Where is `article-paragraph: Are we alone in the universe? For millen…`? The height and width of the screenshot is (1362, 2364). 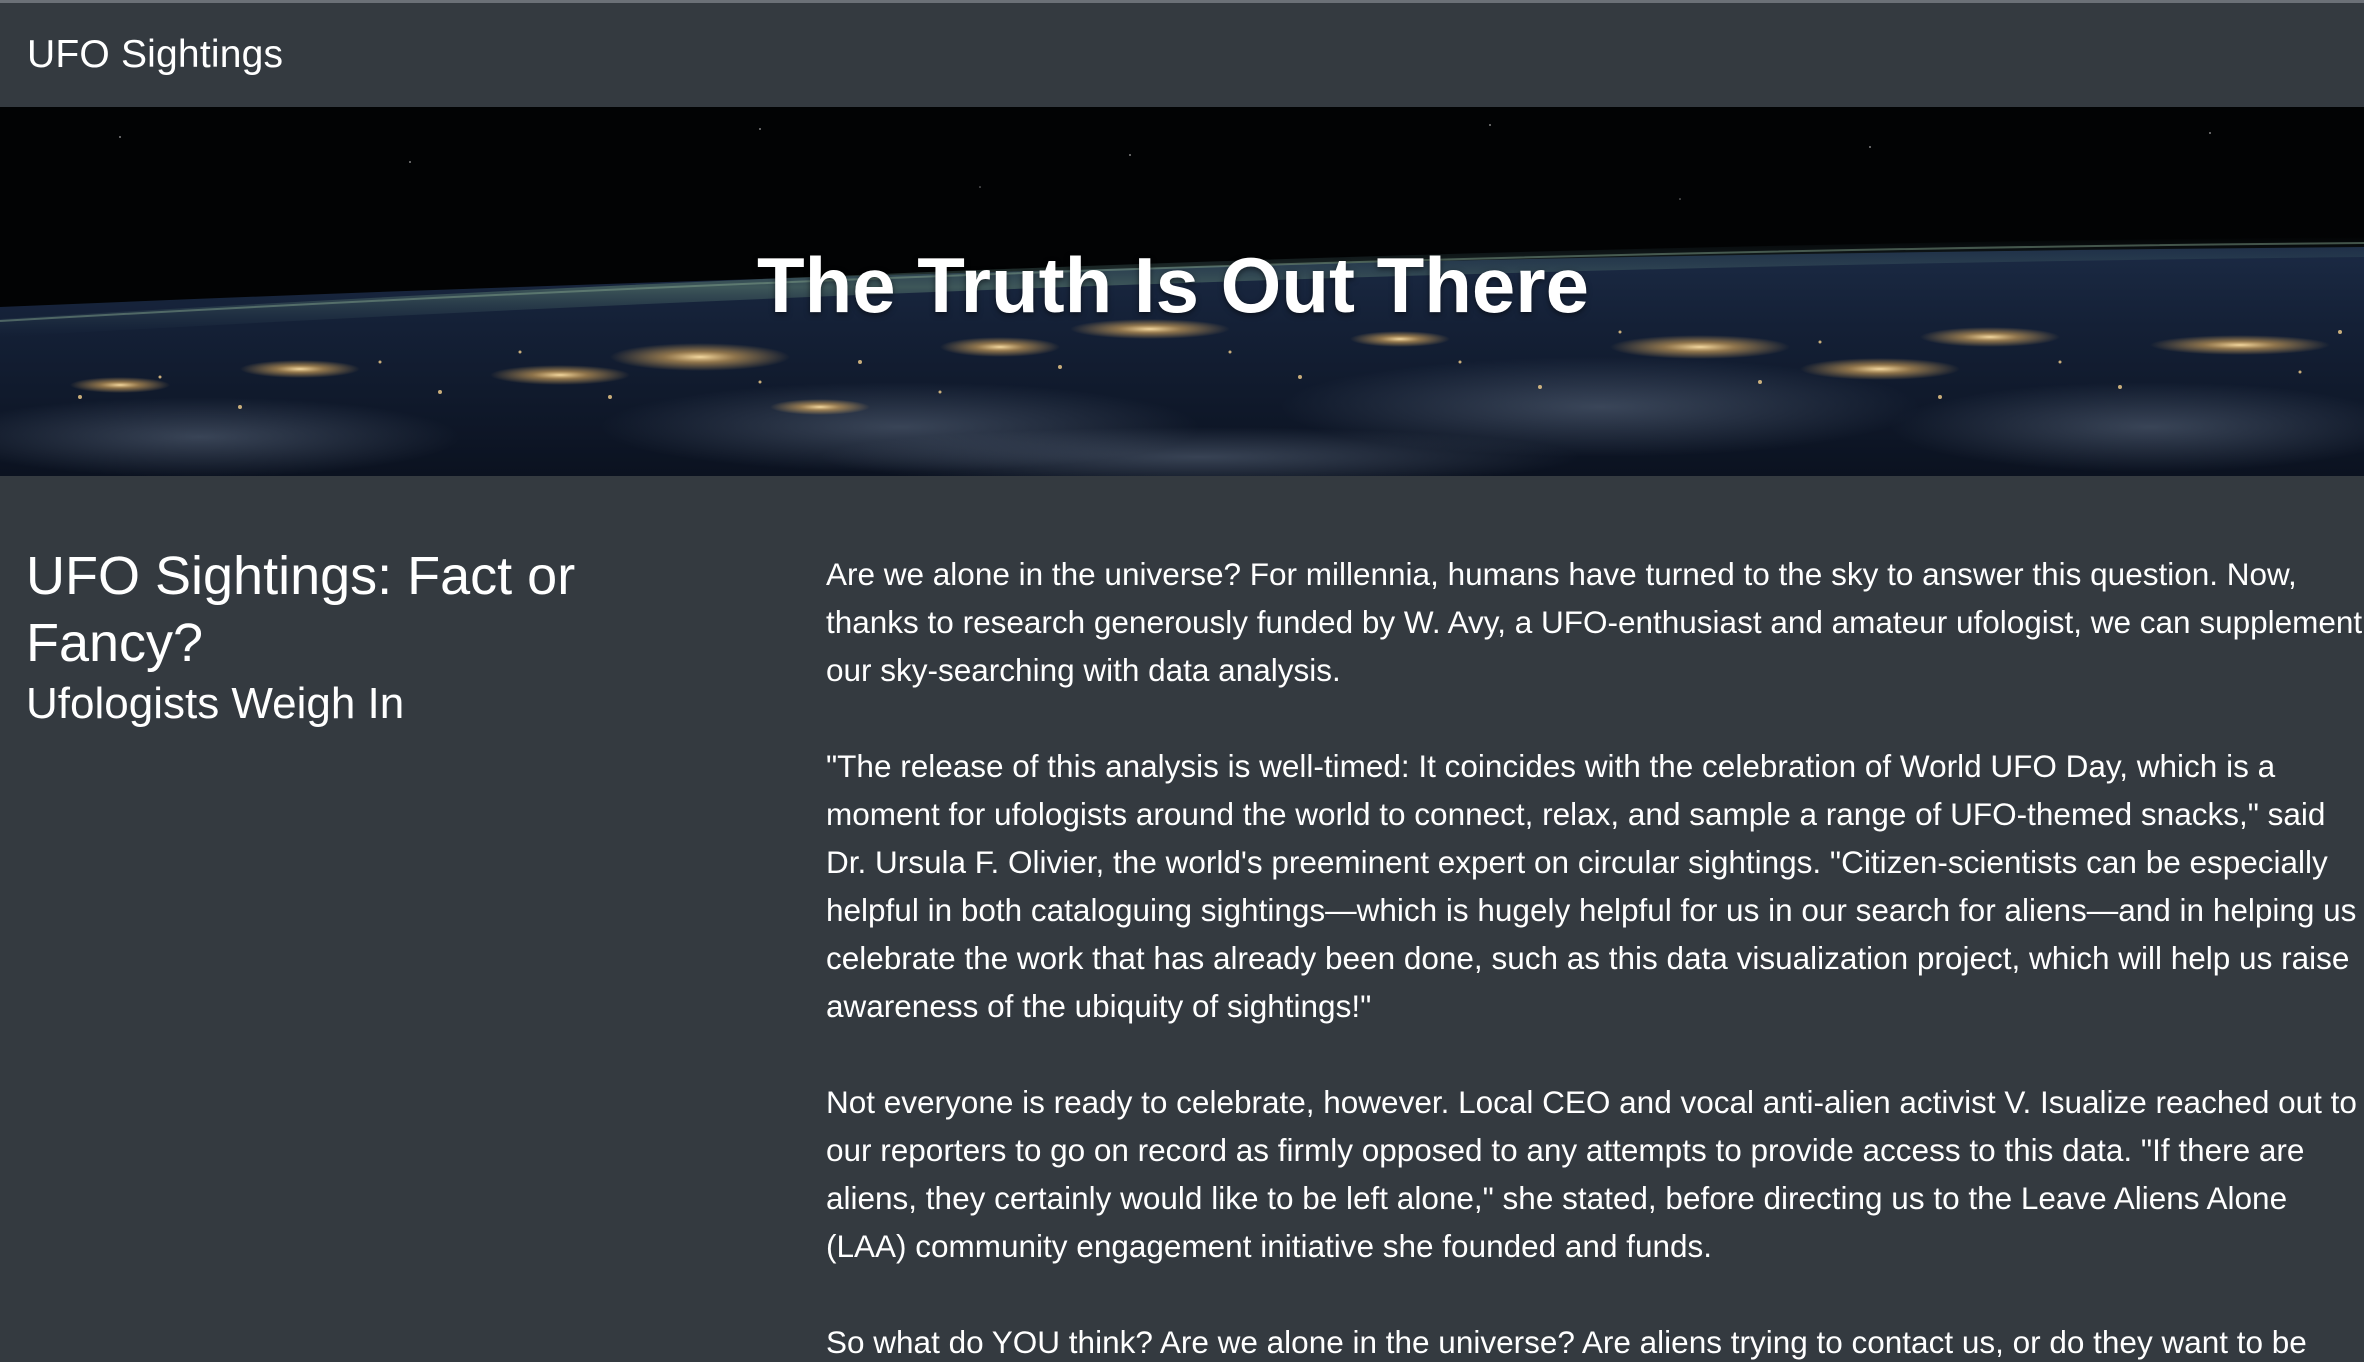 article-paragraph: Are we alone in the universe? For millen… is located at coordinates (1594, 622).